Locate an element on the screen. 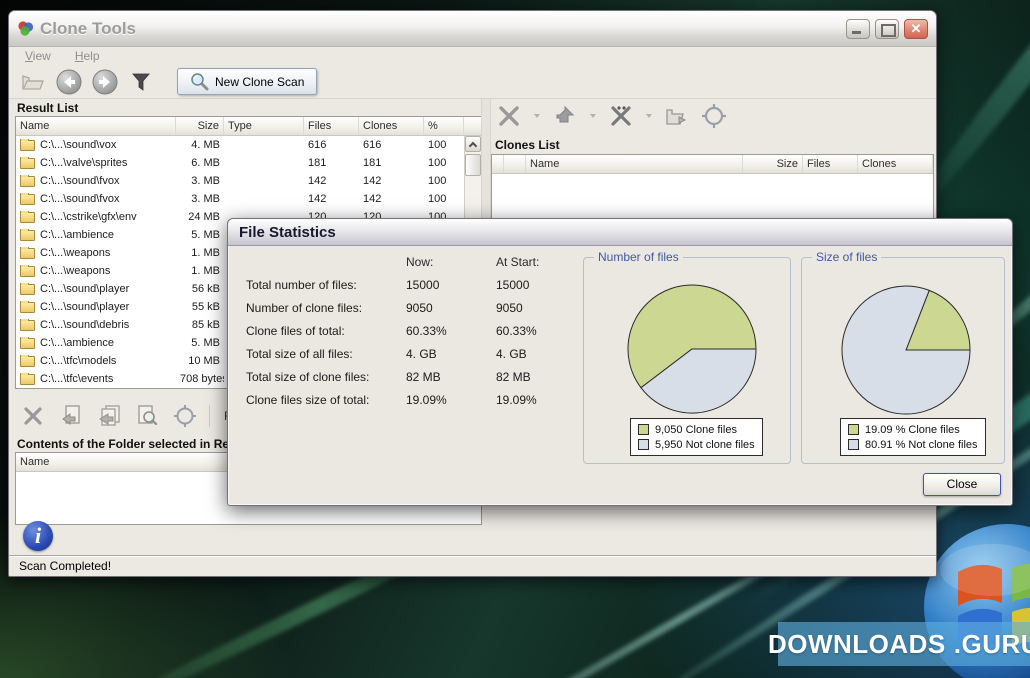  number-of-files-pie-chart is located at coordinates (692, 349).